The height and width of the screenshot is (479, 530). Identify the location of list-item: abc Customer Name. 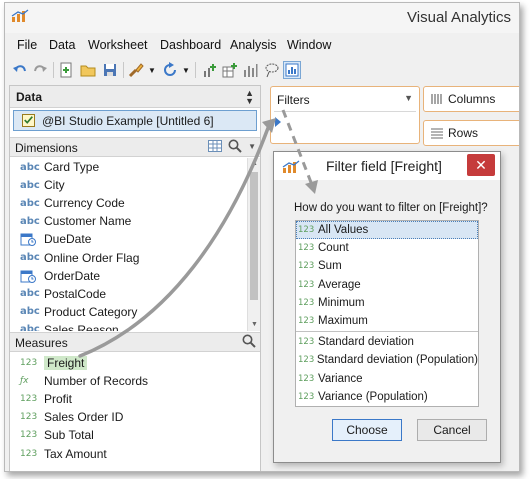
(128, 221).